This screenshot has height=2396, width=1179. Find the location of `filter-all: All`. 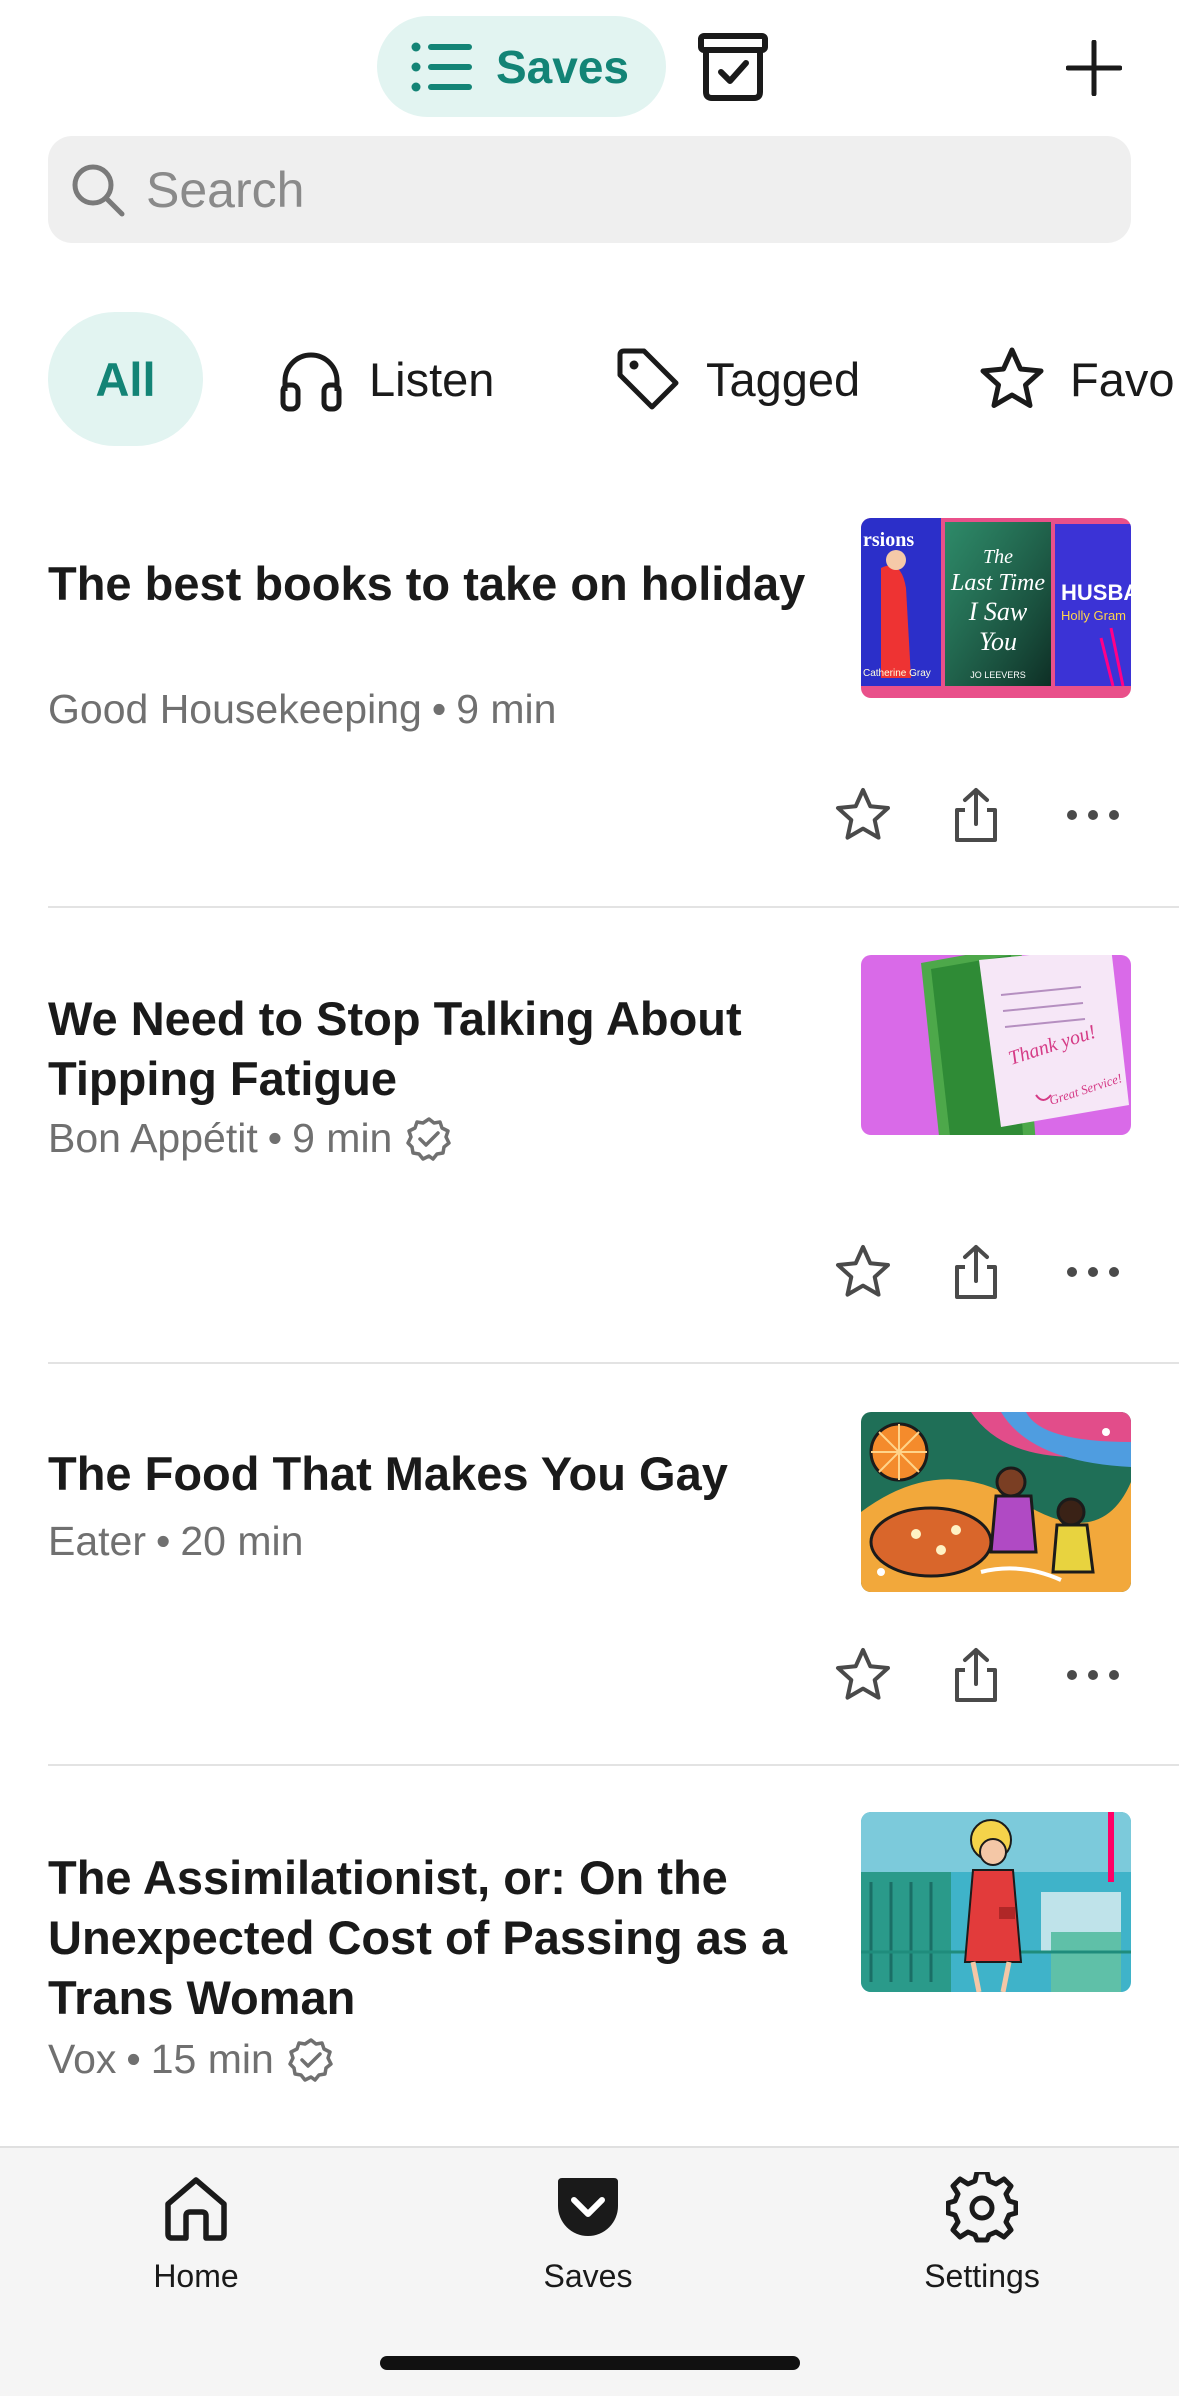

filter-all: All is located at coordinates (125, 379).